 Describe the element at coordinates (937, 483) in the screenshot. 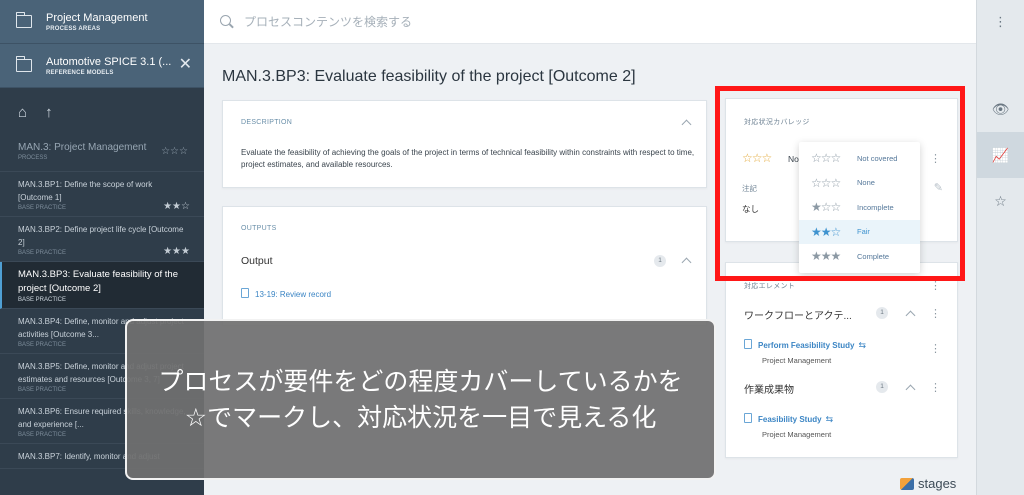

I see `brand-text: stages` at that location.